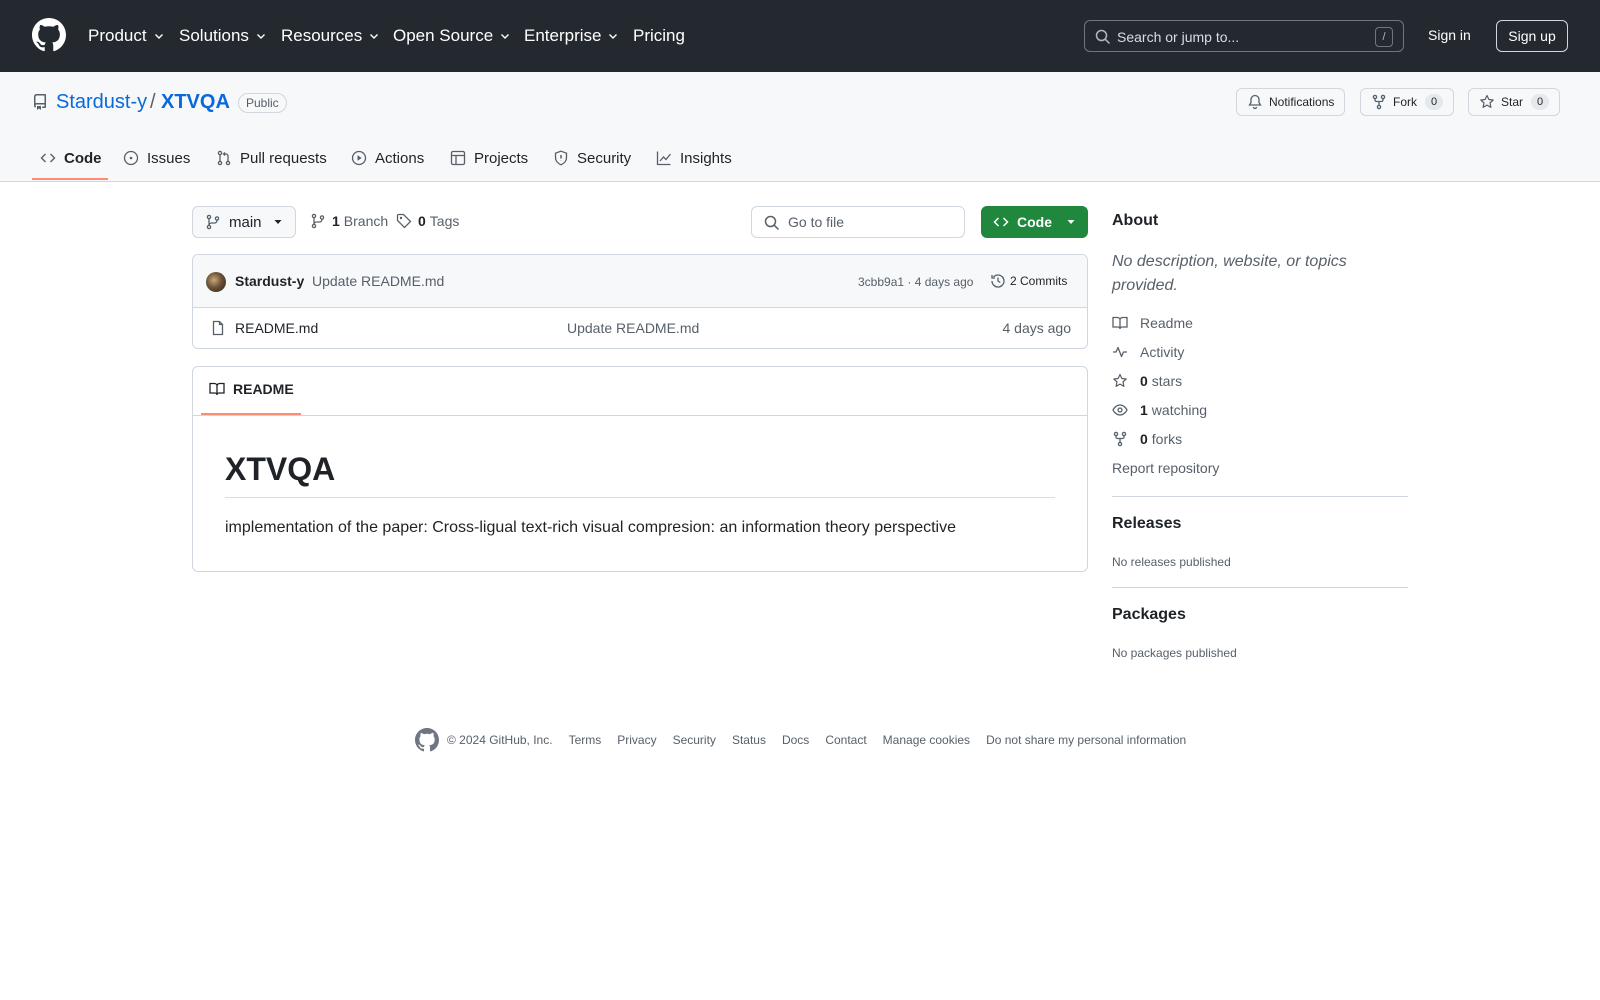  Describe the element at coordinates (1174, 653) in the screenshot. I see `packages-empty: No packages published` at that location.